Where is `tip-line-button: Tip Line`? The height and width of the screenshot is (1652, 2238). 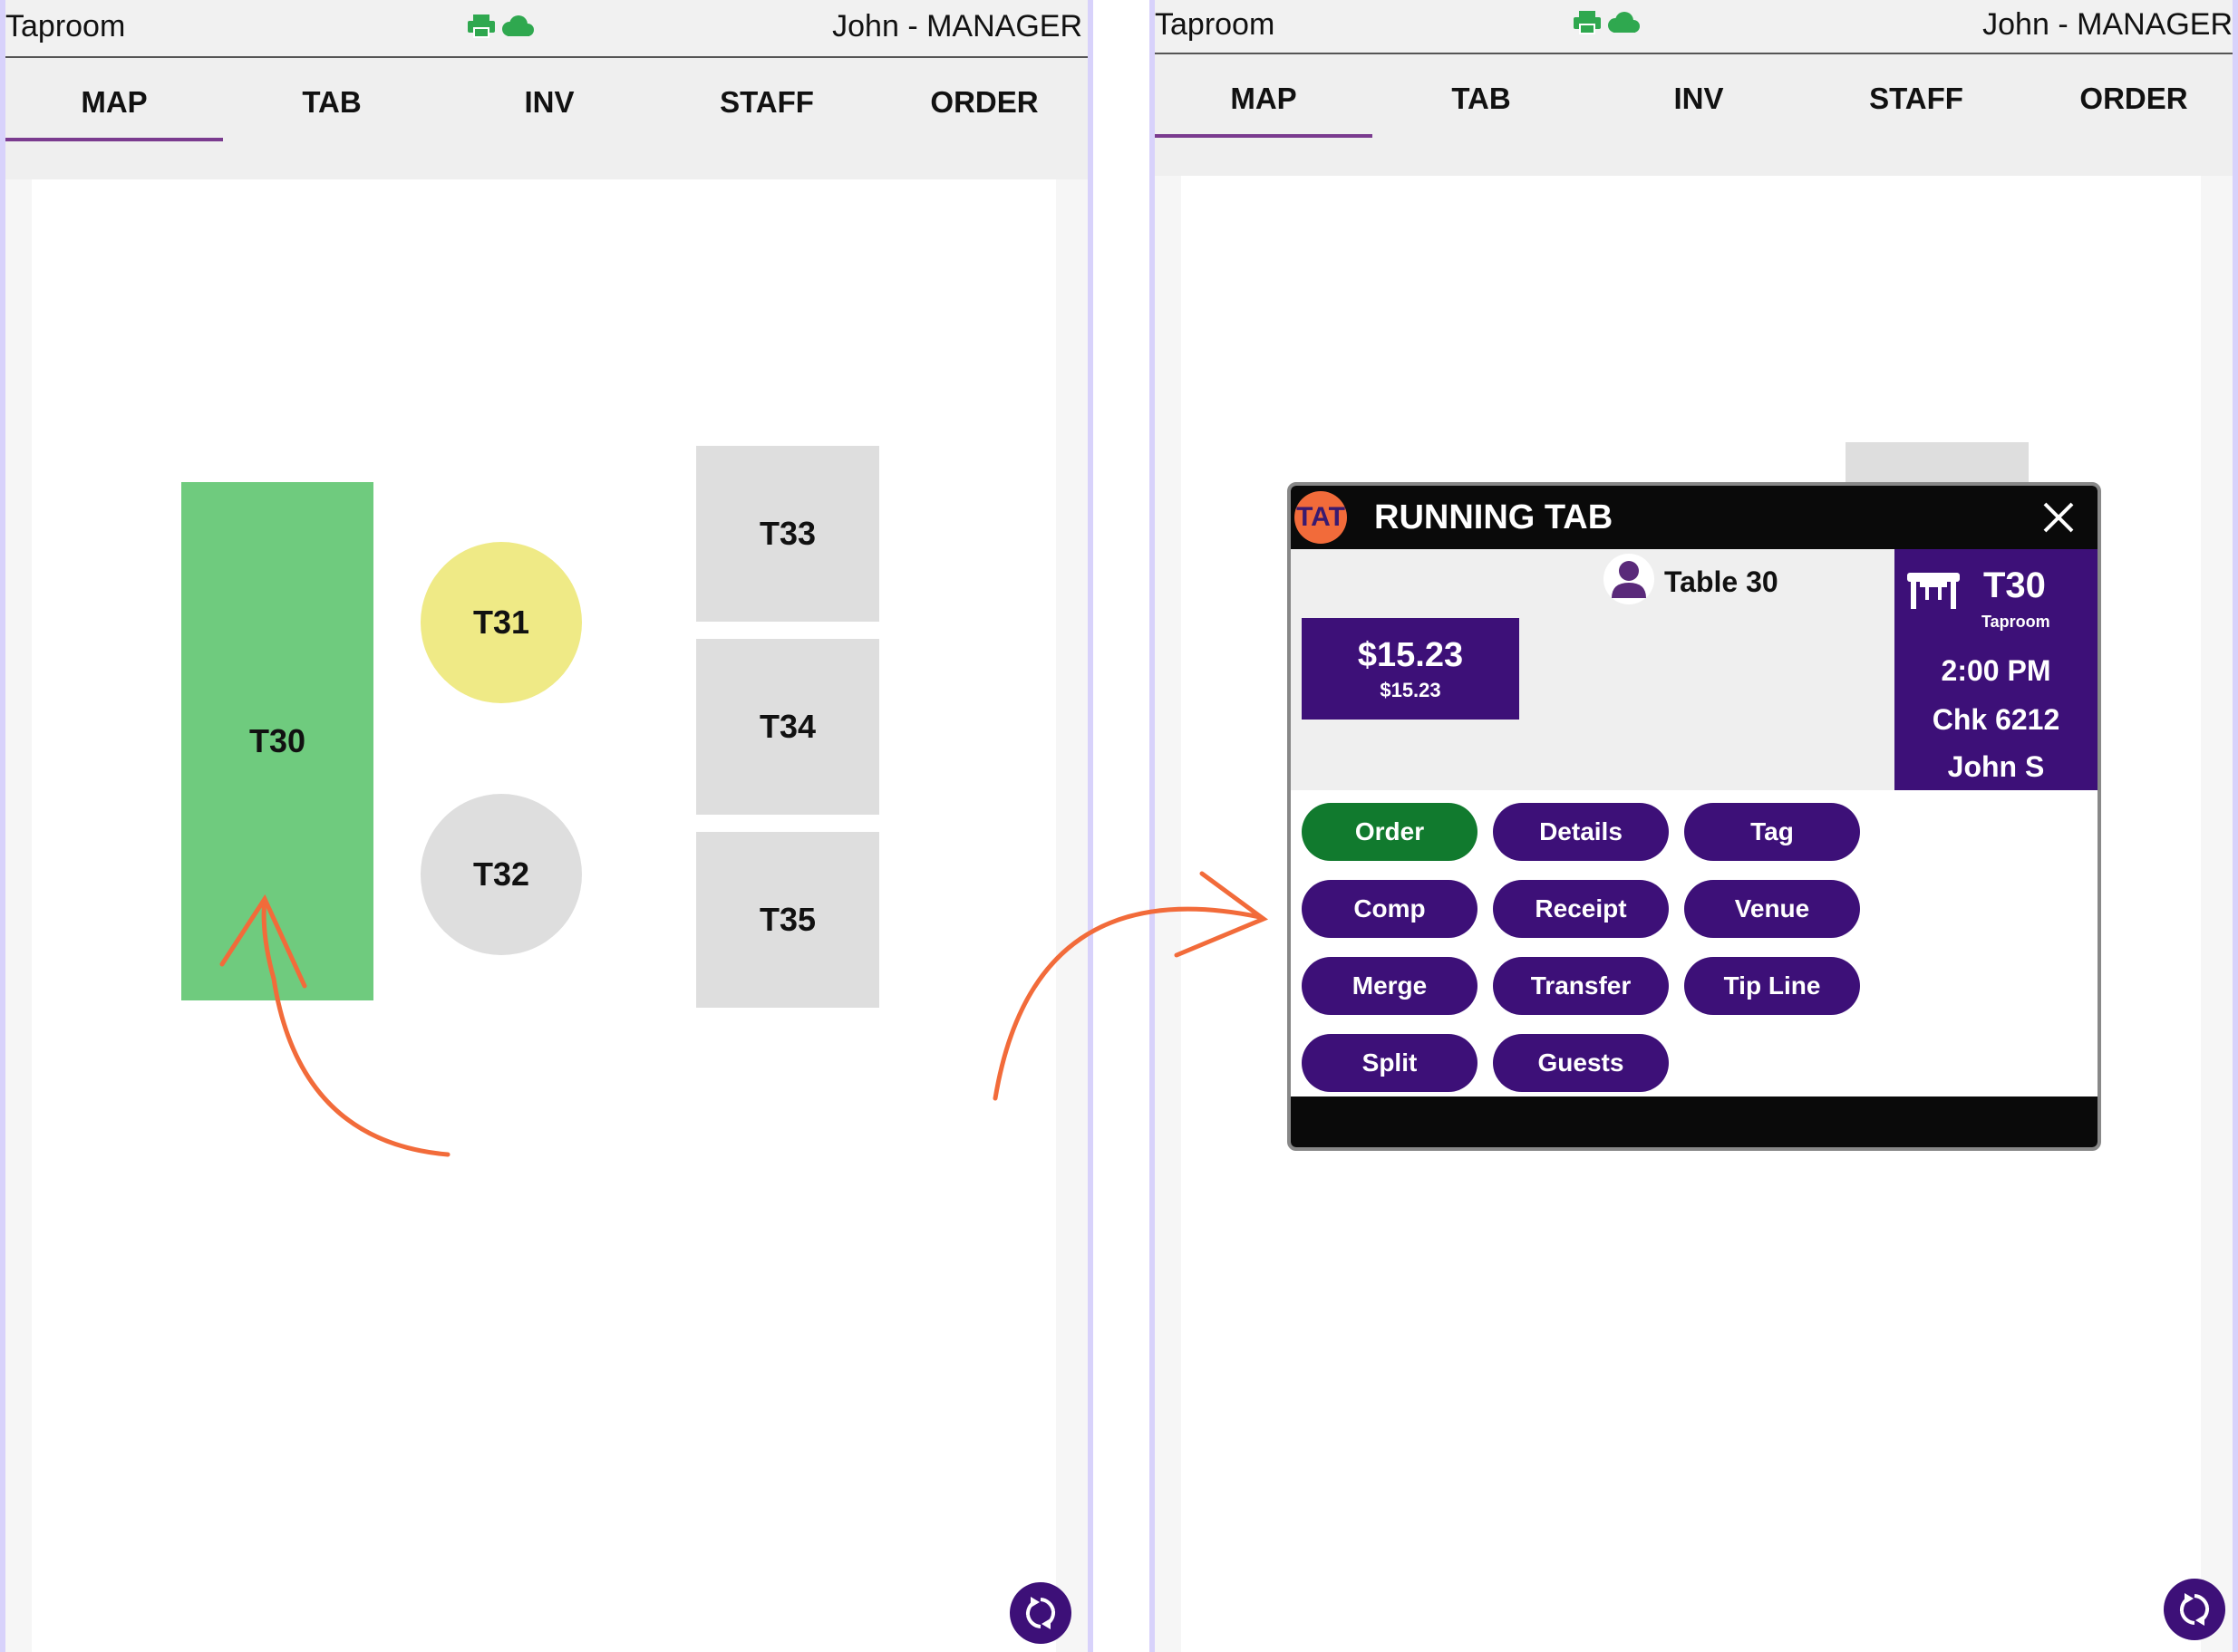 tip-line-button: Tip Line is located at coordinates (1772, 986).